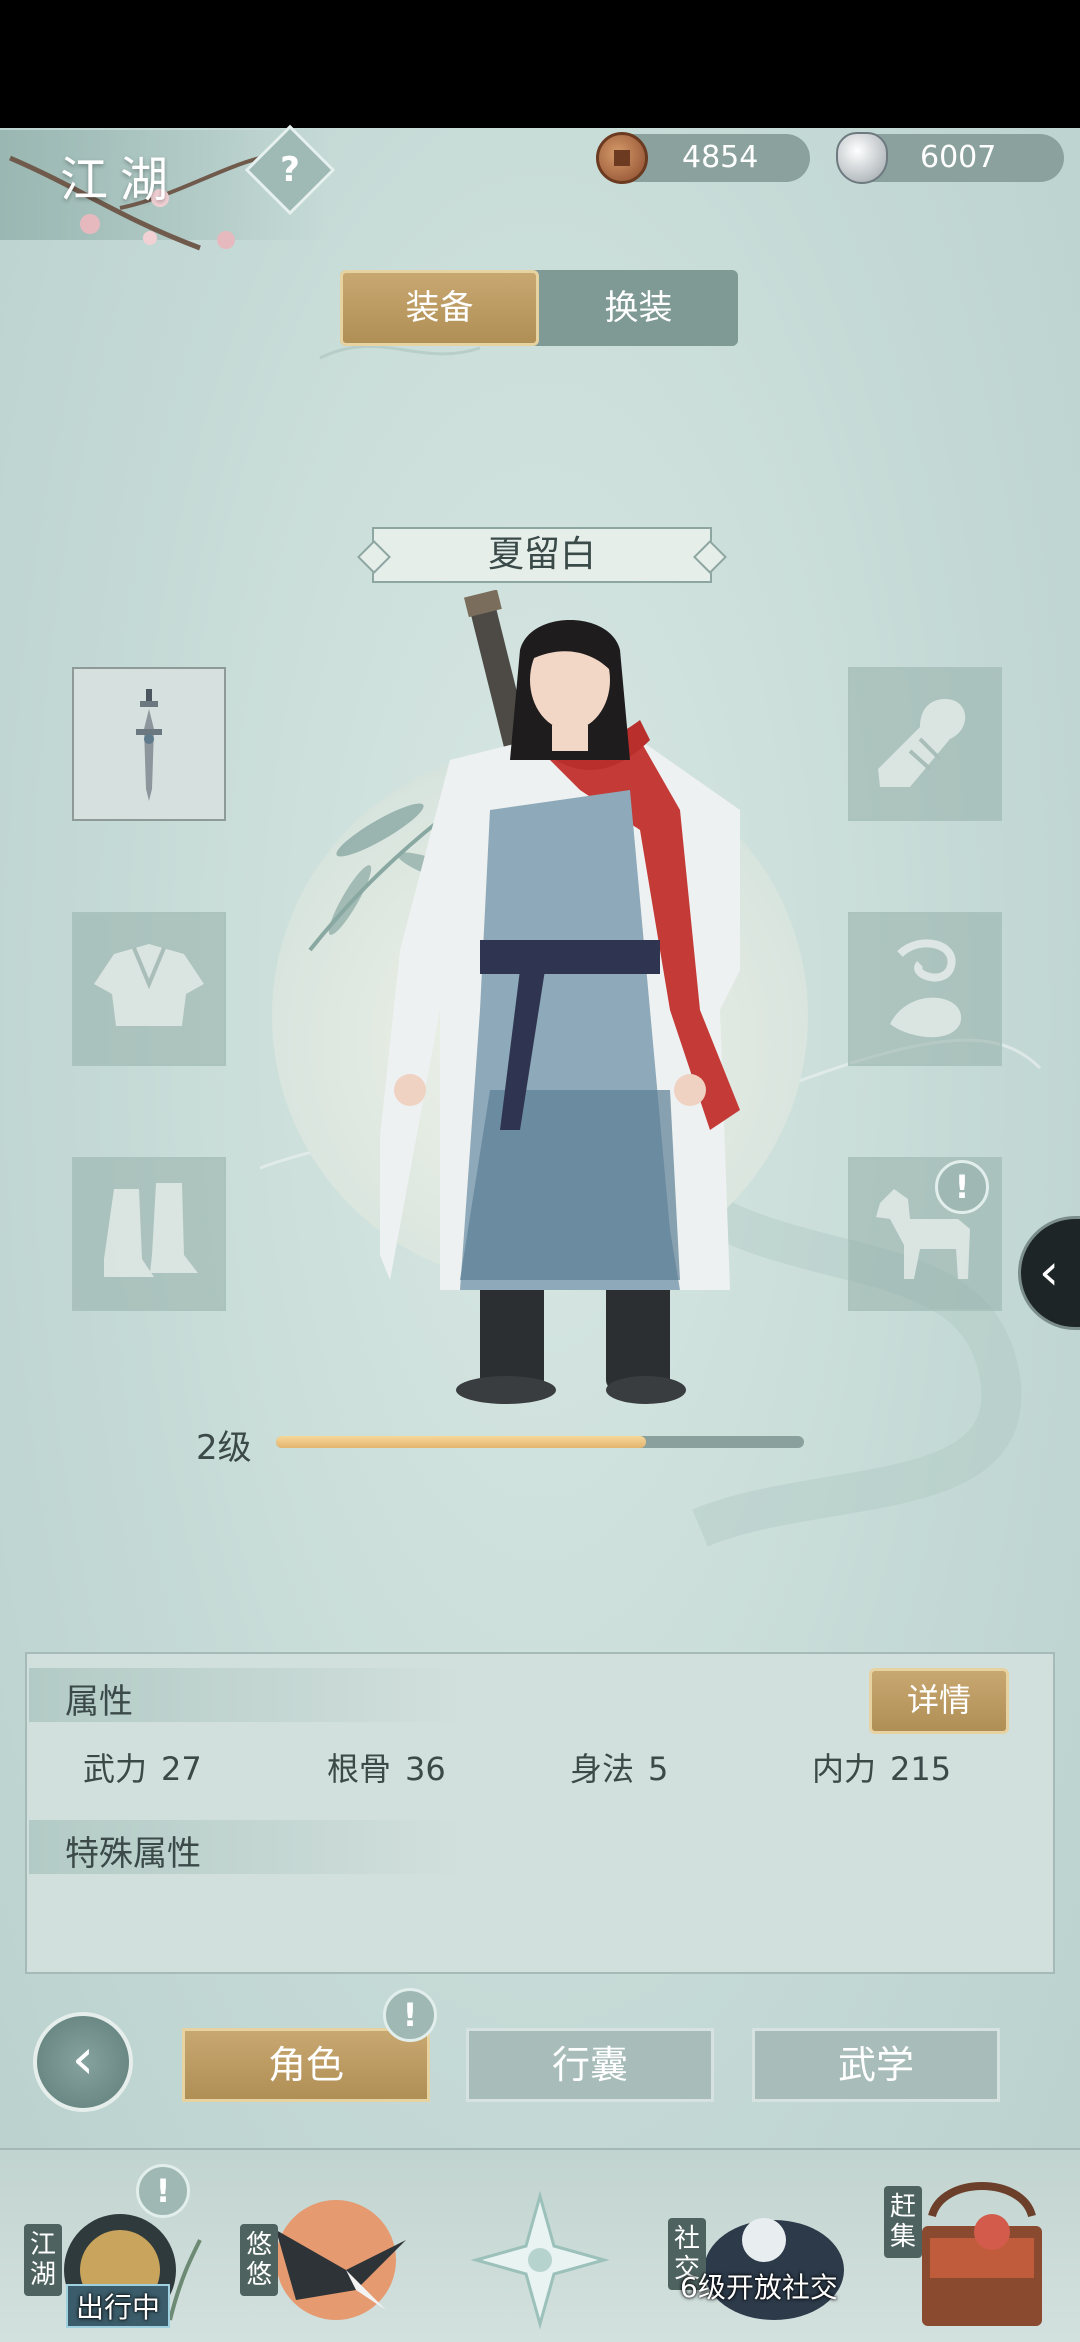 Image resolution: width=1080 pixels, height=2342 pixels. I want to click on back-button: ‹, so click(83, 2062).